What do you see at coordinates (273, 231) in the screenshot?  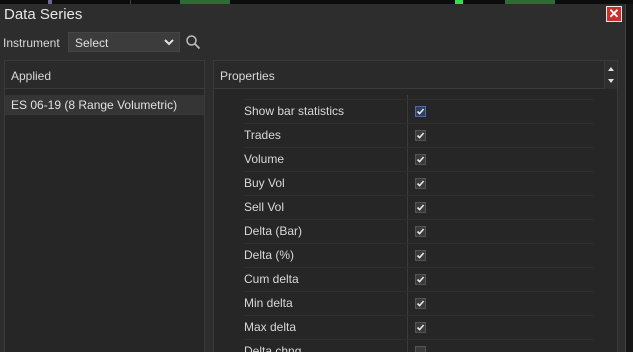 I see `property-name: Delta (Bar)` at bounding box center [273, 231].